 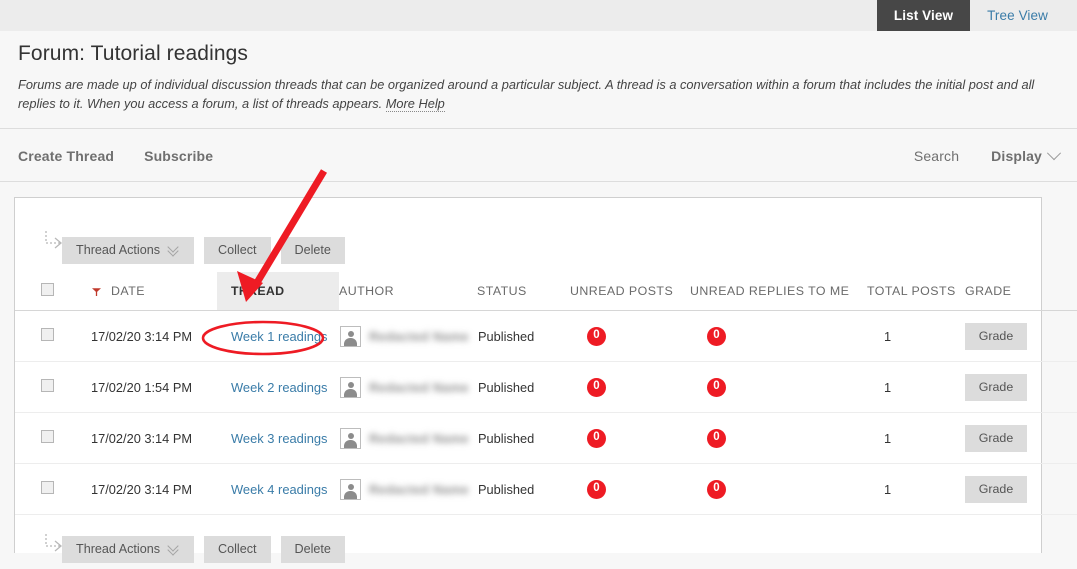 I want to click on chevron-down-icon, so click(x=1054, y=152).